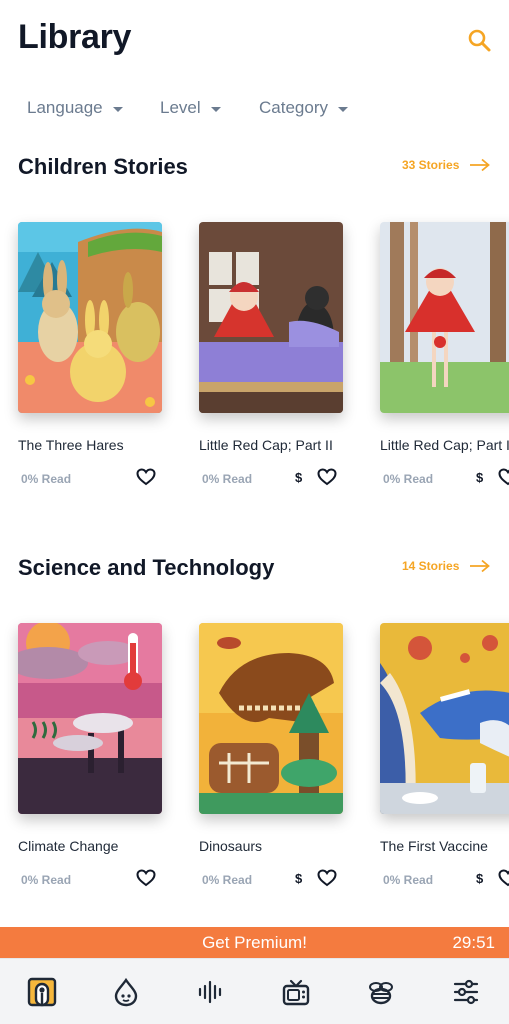 This screenshot has width=509, height=1024. I want to click on filter-language: Language, so click(75, 108).